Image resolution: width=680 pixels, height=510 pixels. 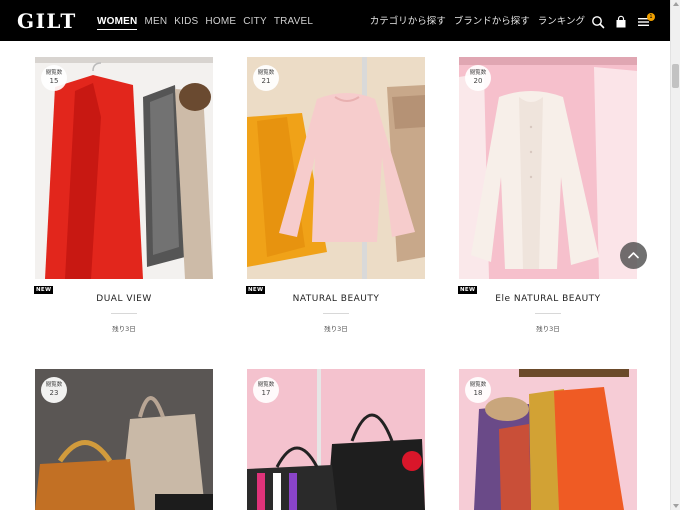 I want to click on product-photo-lace-shirt: 閲覧数 20, so click(x=548, y=168).